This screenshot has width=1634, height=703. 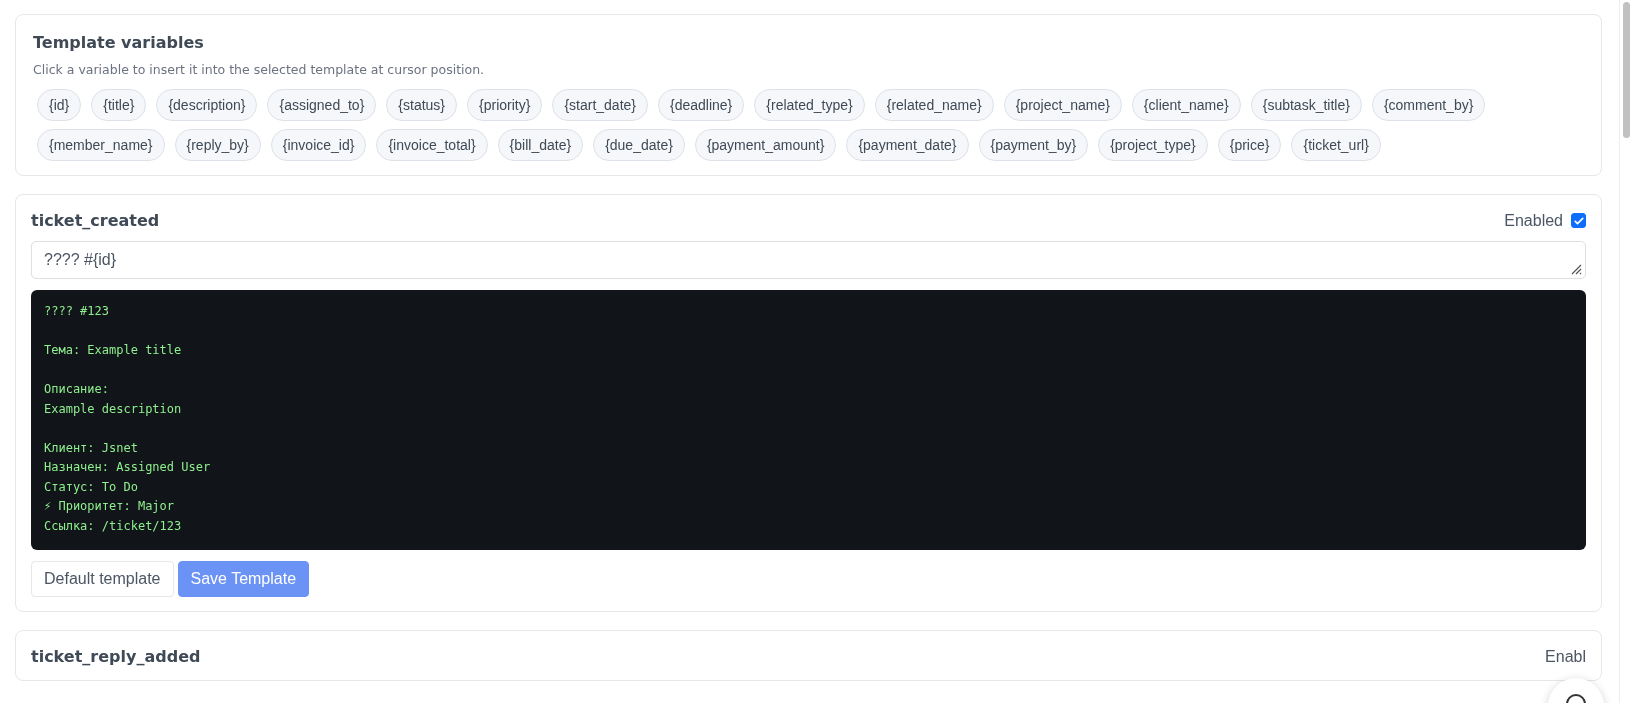 What do you see at coordinates (259, 69) in the screenshot?
I see `hint-text: Click a variable to insert it into the selected template at cursor position.` at bounding box center [259, 69].